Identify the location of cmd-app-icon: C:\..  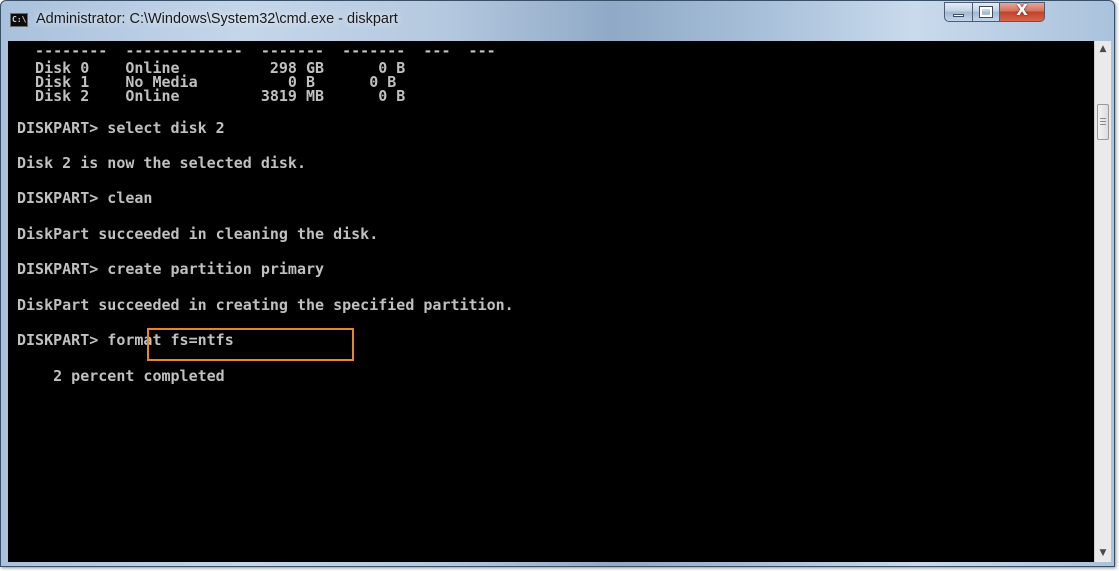
(20, 20).